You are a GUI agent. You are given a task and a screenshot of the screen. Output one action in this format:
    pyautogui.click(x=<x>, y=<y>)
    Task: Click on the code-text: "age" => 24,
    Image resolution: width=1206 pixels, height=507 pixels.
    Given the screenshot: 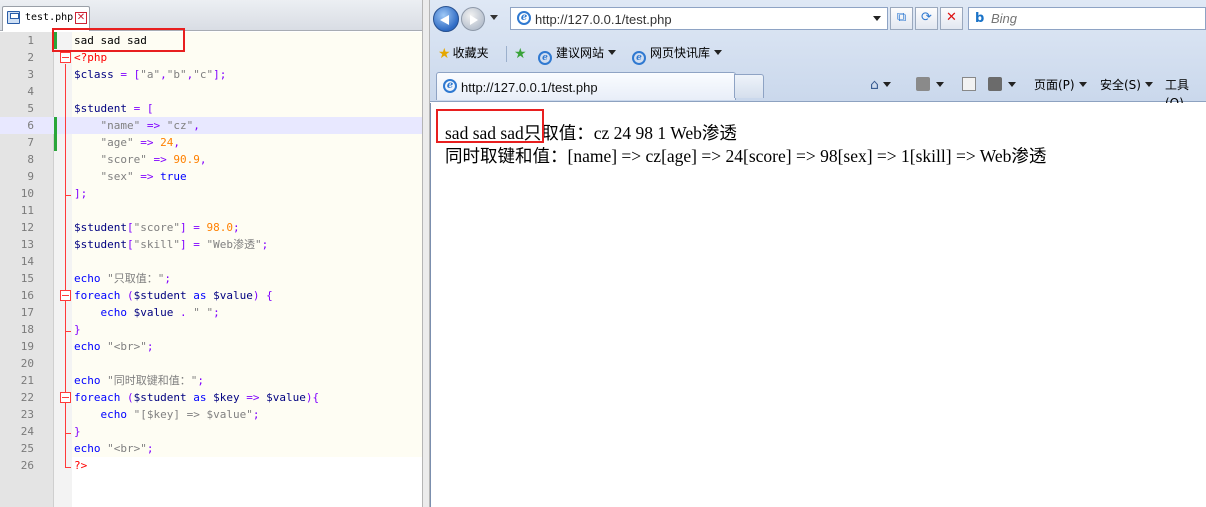 What is the action you would take?
    pyautogui.click(x=127, y=142)
    